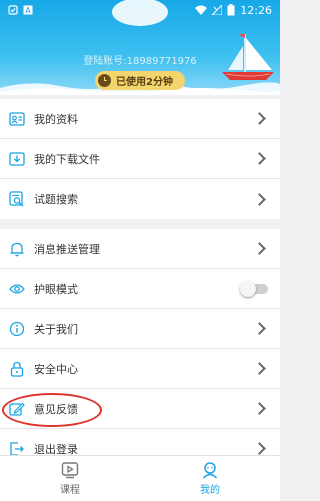 Image resolution: width=320 pixels, height=501 pixels. What do you see at coordinates (56, 199) in the screenshot?
I see `menu-item-label: 试题搜索` at bounding box center [56, 199].